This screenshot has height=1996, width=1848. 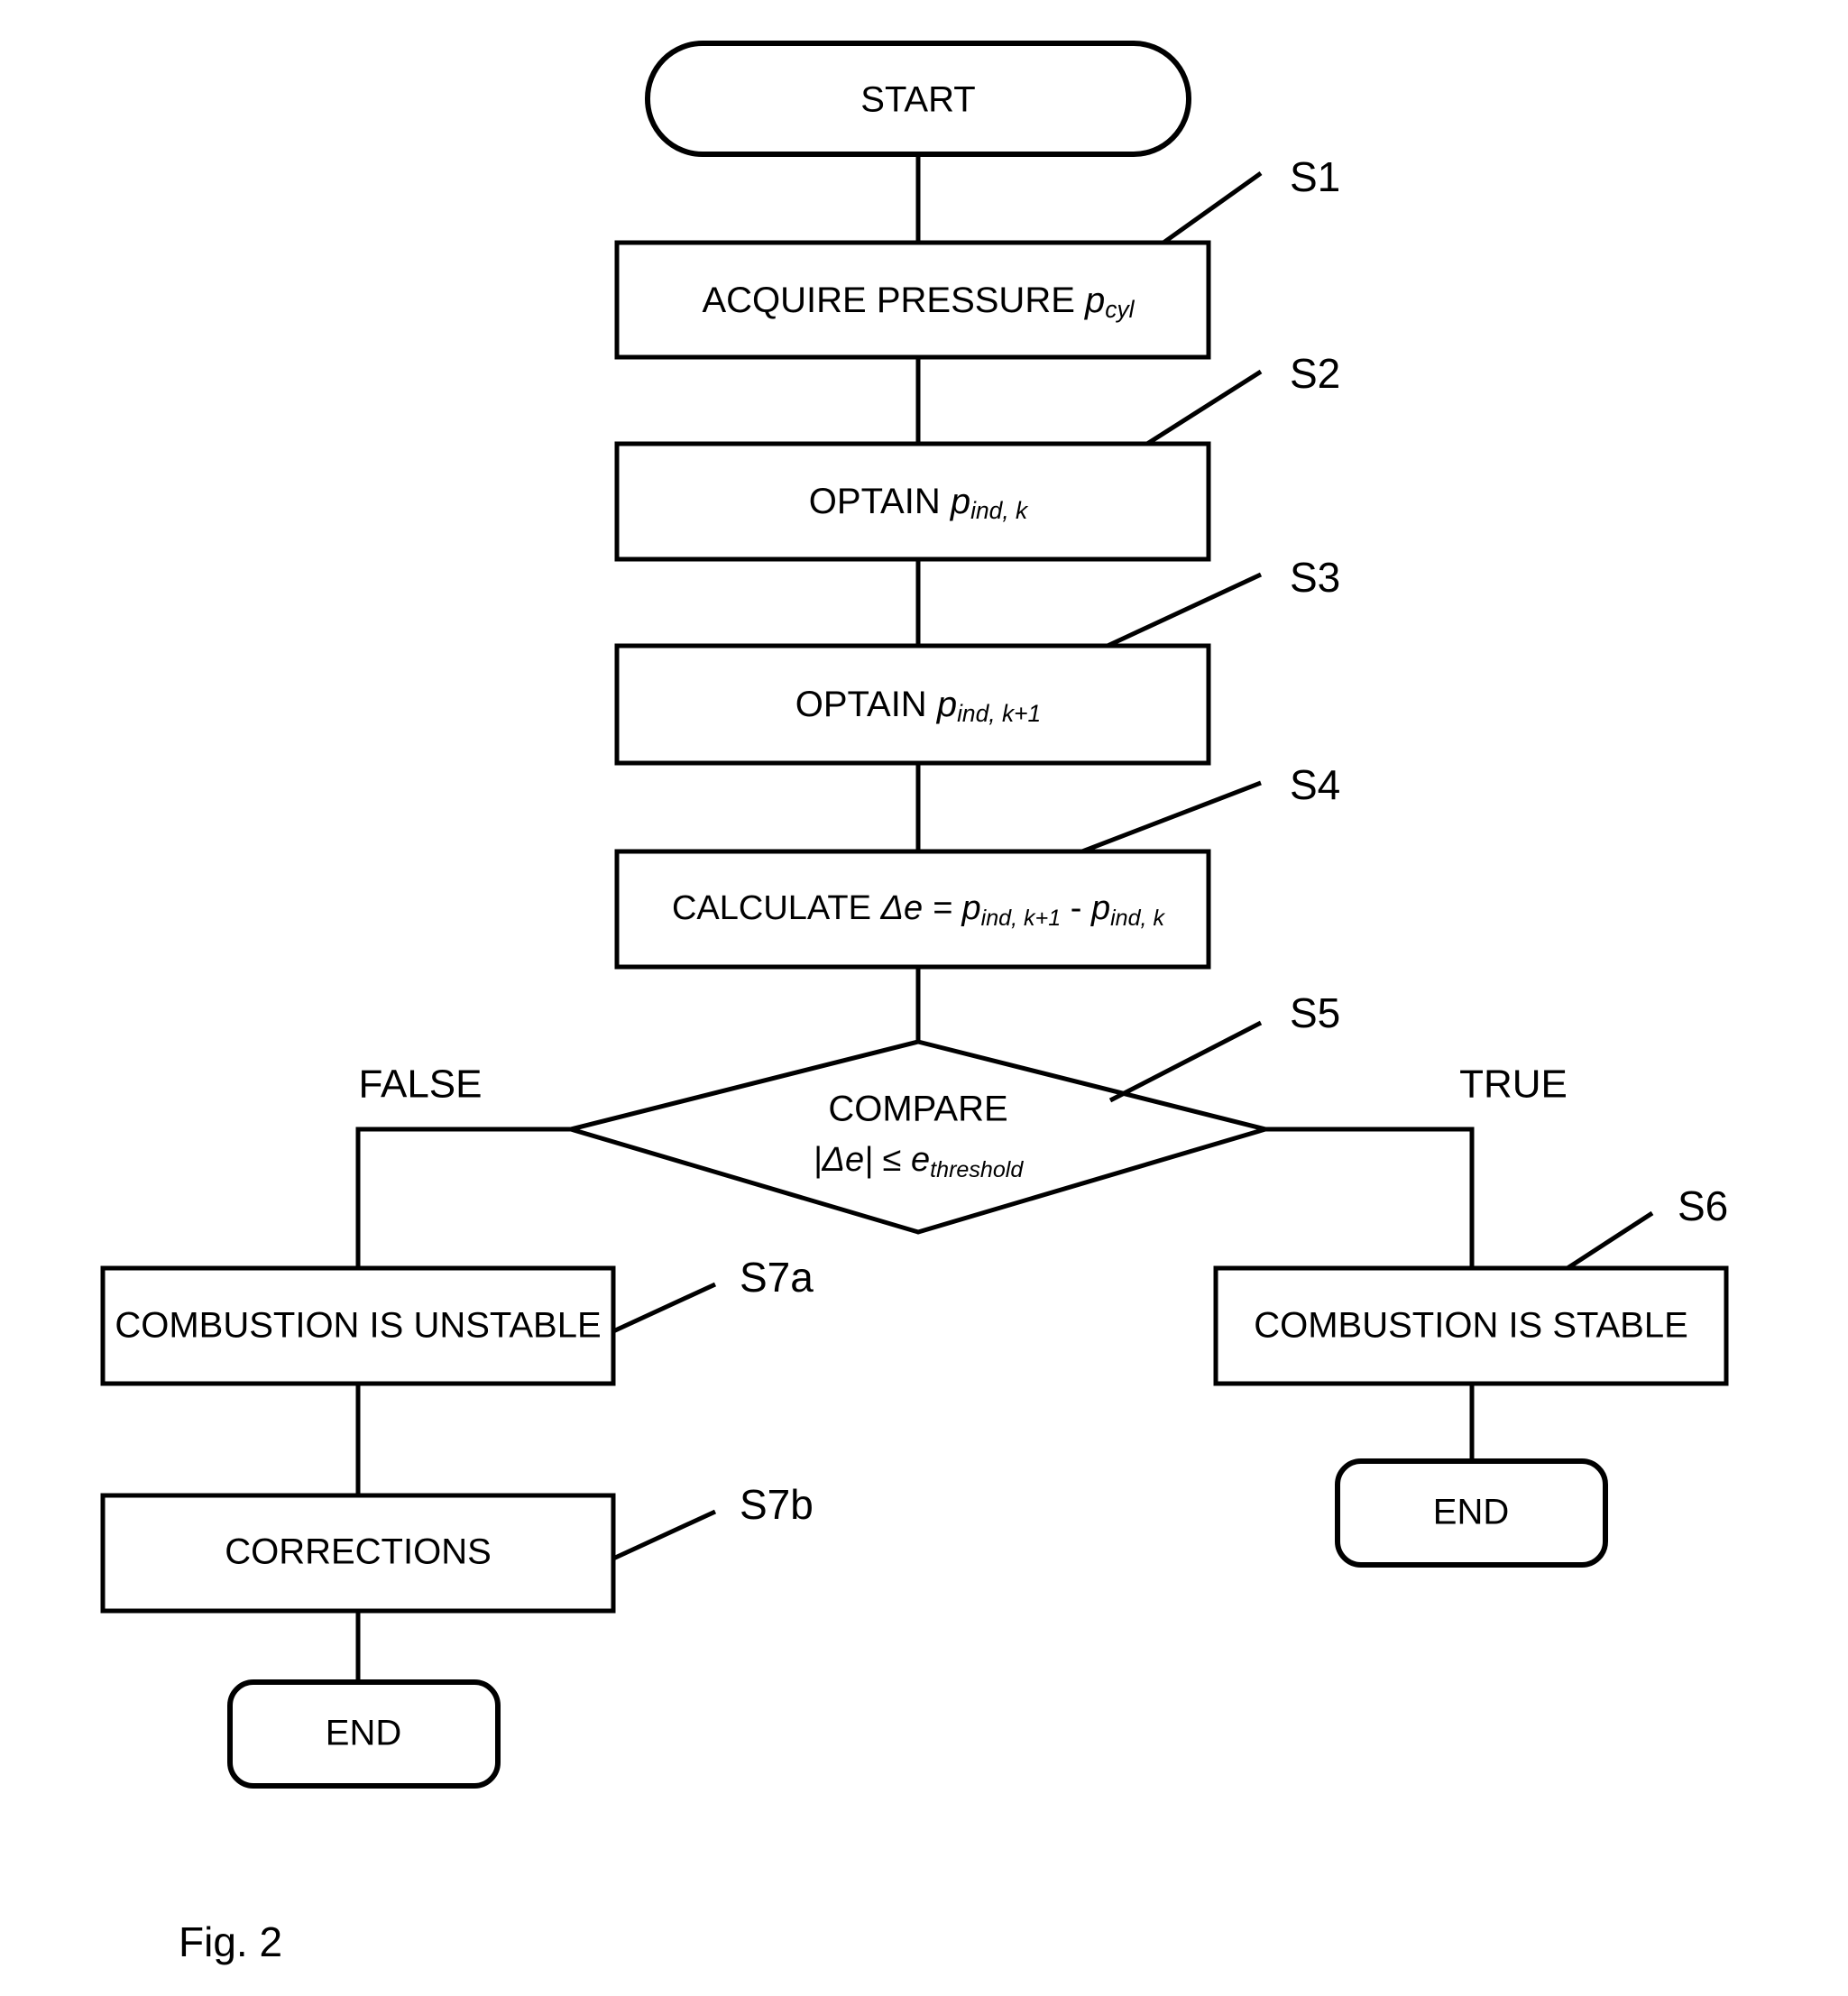 I want to click on start-label: START, so click(x=918, y=100).